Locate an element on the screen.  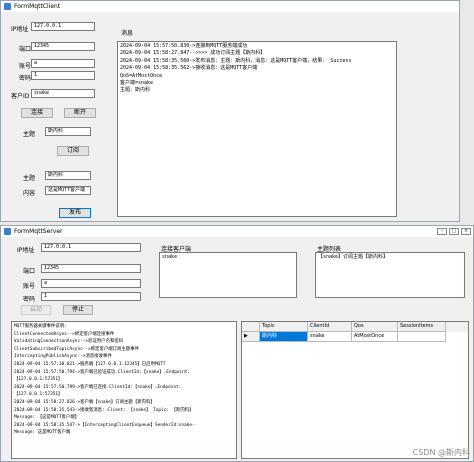
start-button: 启动 is located at coordinates (36, 310).